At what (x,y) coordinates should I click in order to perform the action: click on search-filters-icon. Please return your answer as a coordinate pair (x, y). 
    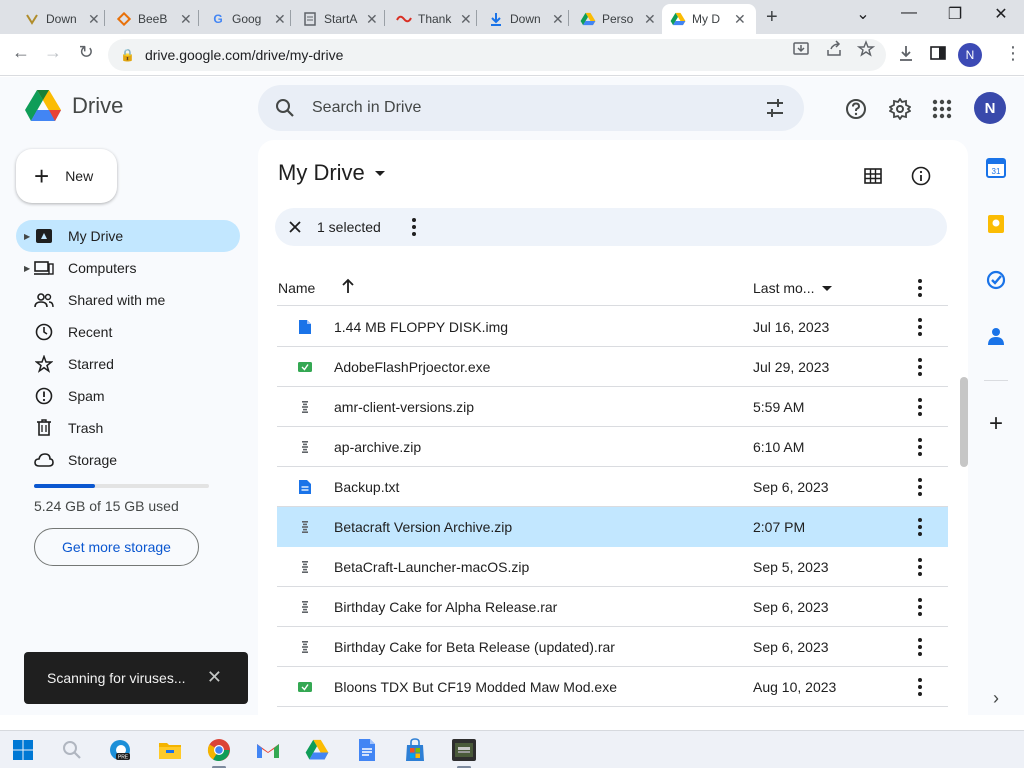
    Looking at the image, I should click on (775, 108).